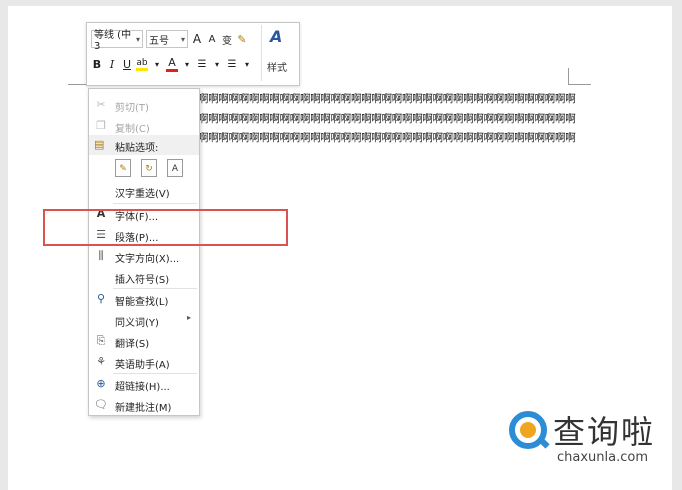 This screenshot has width=682, height=490. Describe the element at coordinates (132, 344) in the screenshot. I see `menu-item-label: 翻译(S)` at that location.